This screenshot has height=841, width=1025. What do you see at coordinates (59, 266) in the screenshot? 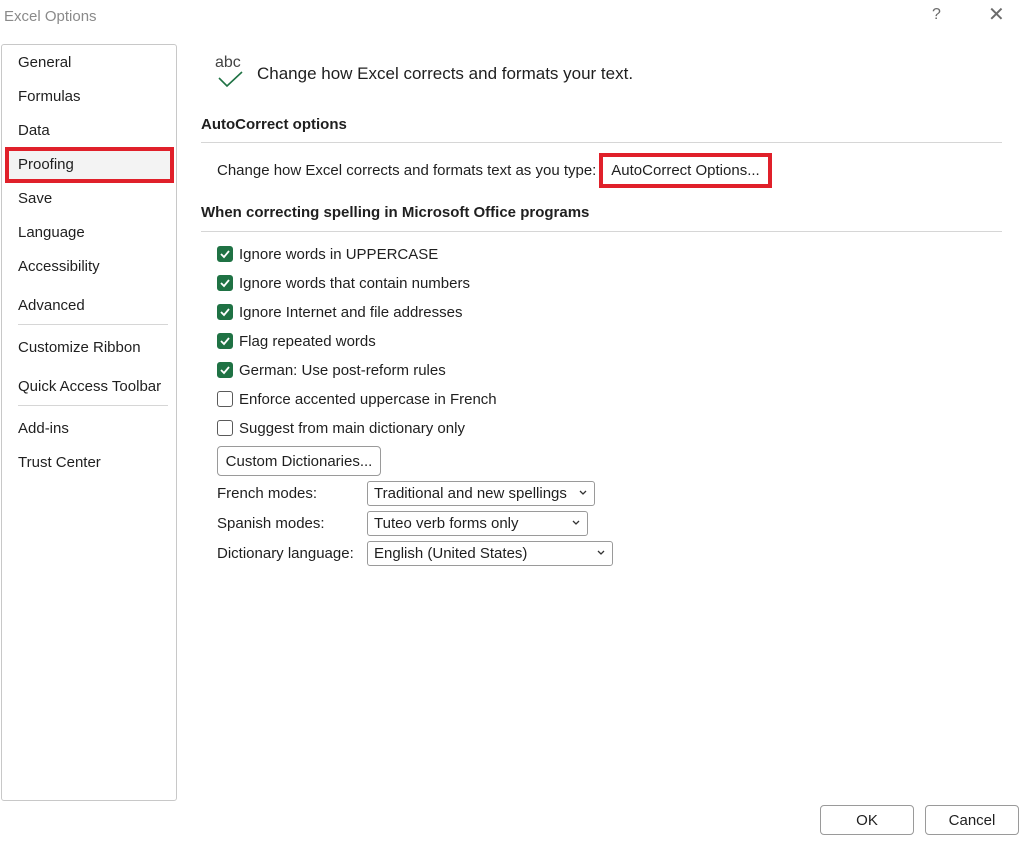
I see `sidebar-item-accessibility: Accessibility` at bounding box center [59, 266].